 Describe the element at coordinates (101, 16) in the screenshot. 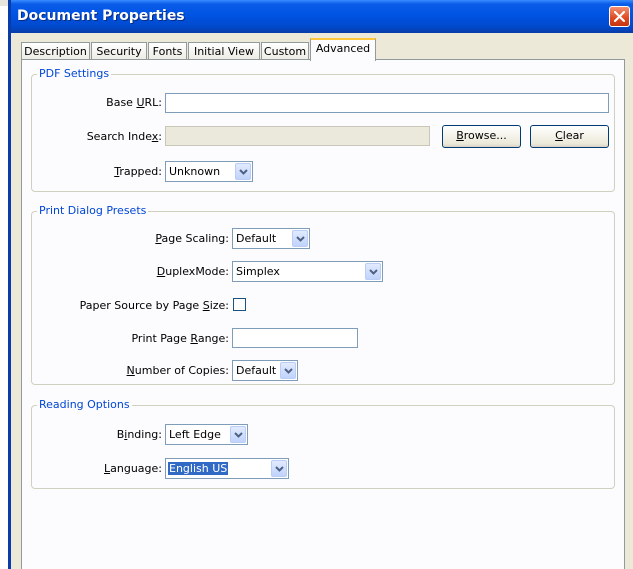

I see `window-title: Document Properties` at that location.